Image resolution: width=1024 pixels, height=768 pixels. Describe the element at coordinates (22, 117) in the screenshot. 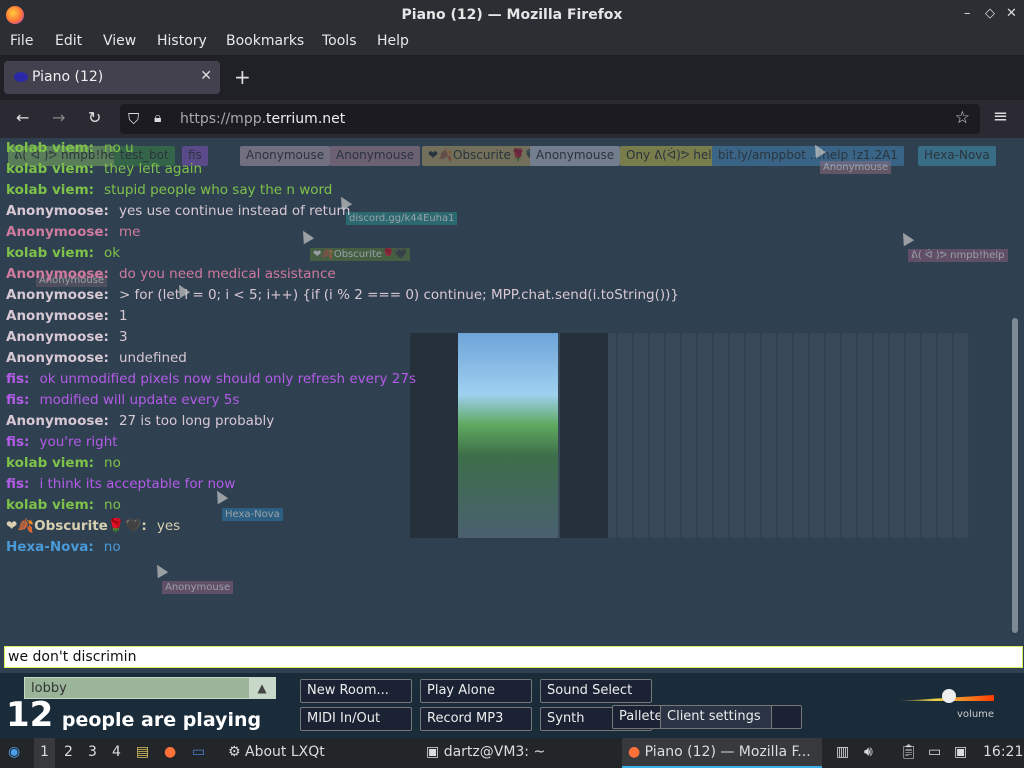

I see `back-arrow-icon: ←` at that location.